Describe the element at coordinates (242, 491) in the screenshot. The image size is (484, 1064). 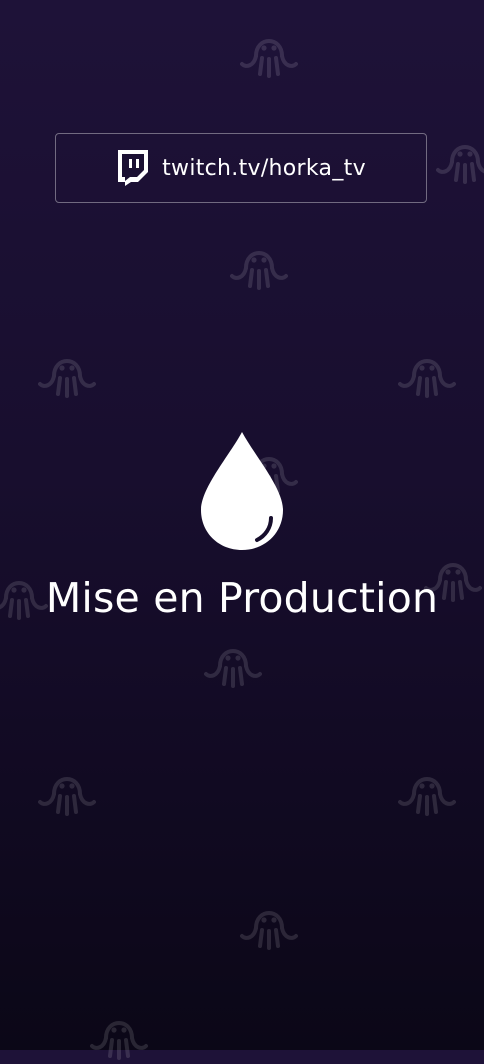
I see `water-drop-icon` at that location.